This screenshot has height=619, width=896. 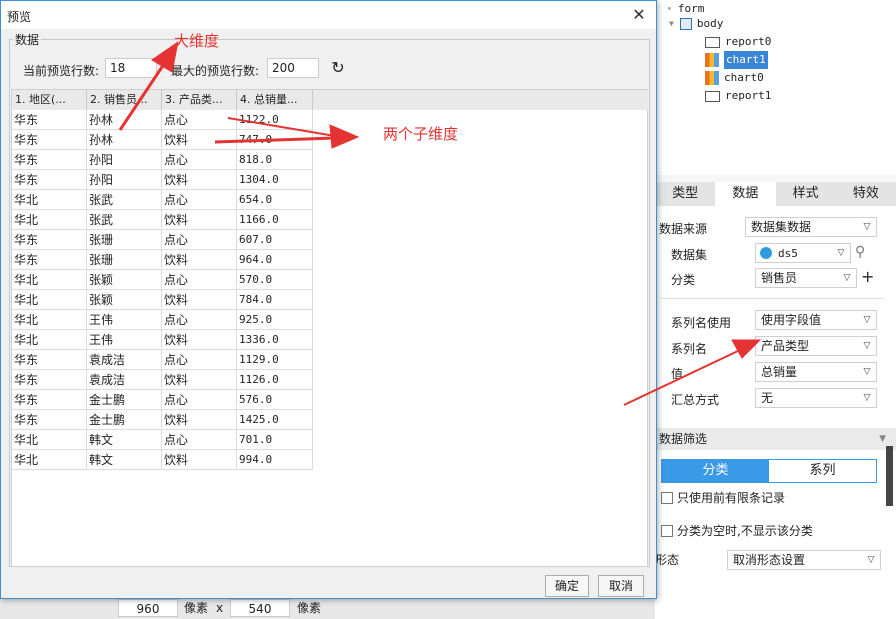 I want to click on table-cell: 1122.0, so click(x=275, y=120).